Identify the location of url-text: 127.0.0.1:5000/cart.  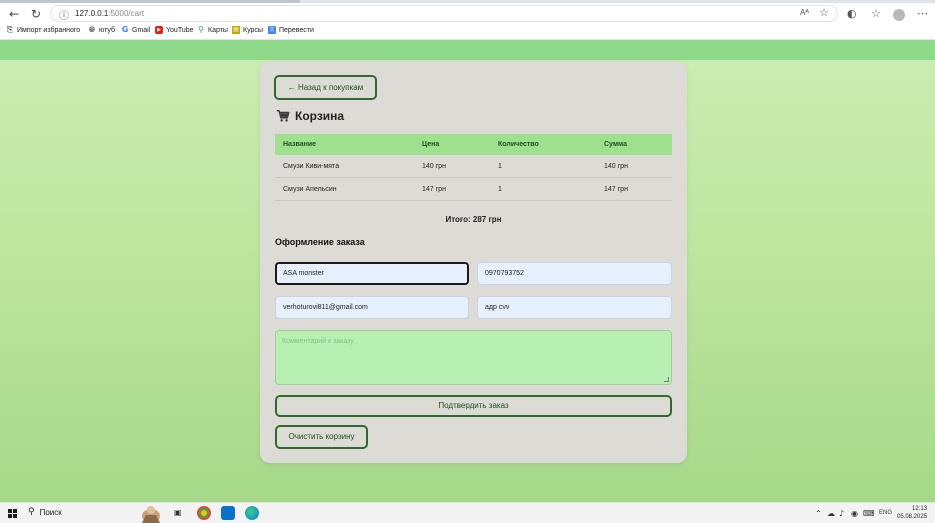
(109, 13).